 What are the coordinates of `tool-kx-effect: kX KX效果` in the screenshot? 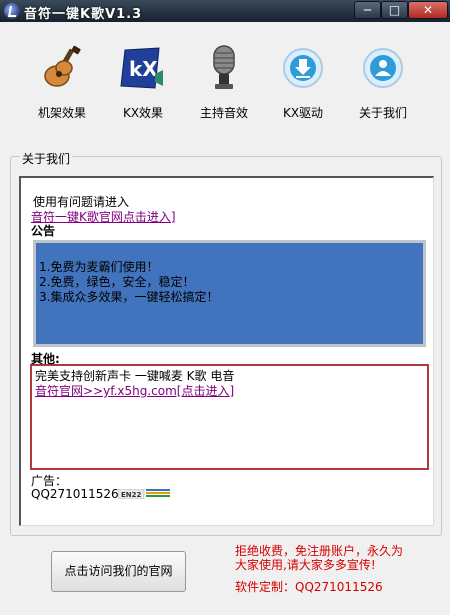 It's located at (143, 82).